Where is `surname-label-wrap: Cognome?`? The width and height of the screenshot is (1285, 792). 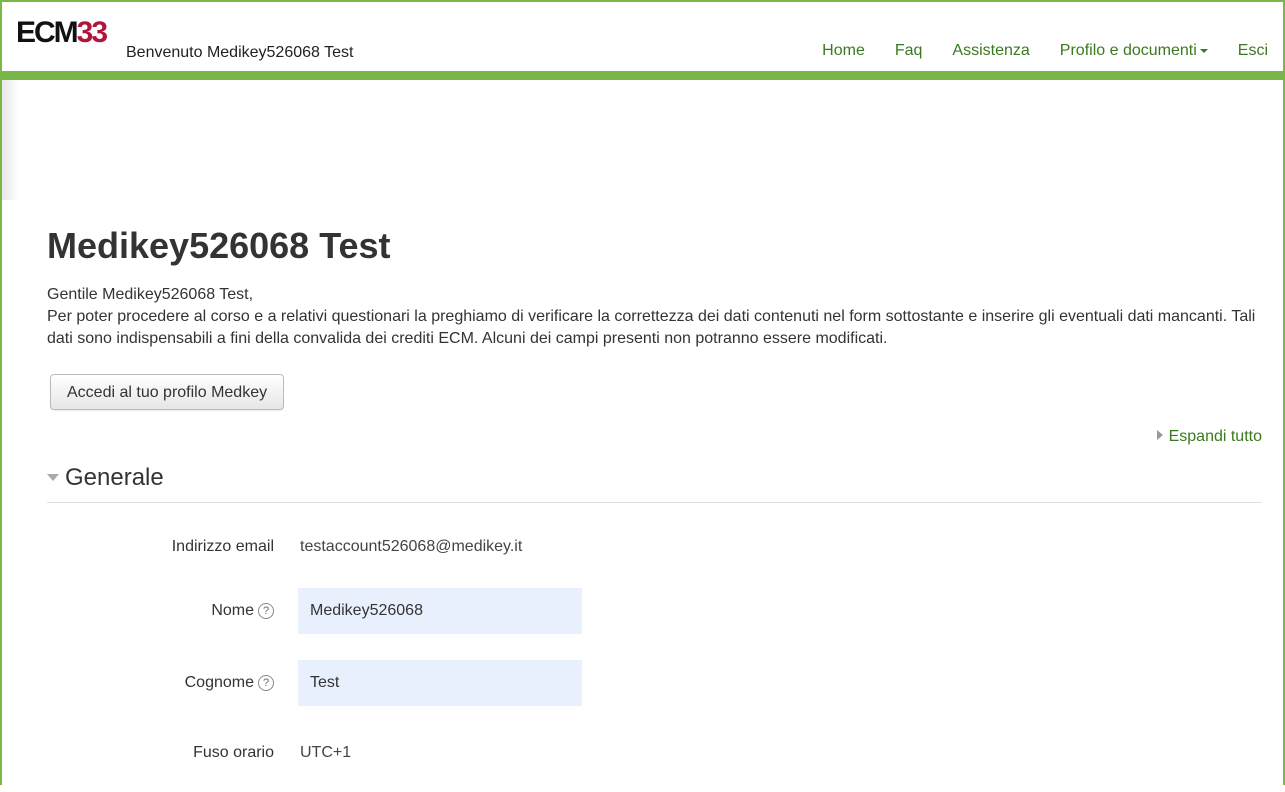
surname-label-wrap: Cognome? is located at coordinates (229, 683).